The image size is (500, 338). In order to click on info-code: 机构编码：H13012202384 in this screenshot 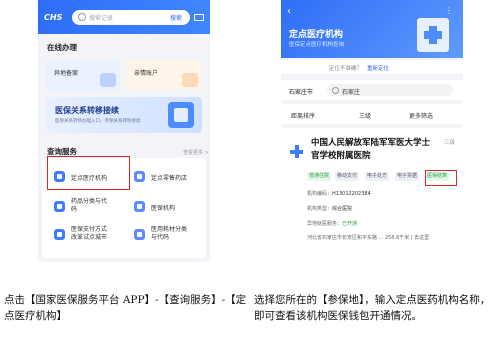, I will do `click(339, 193)`.